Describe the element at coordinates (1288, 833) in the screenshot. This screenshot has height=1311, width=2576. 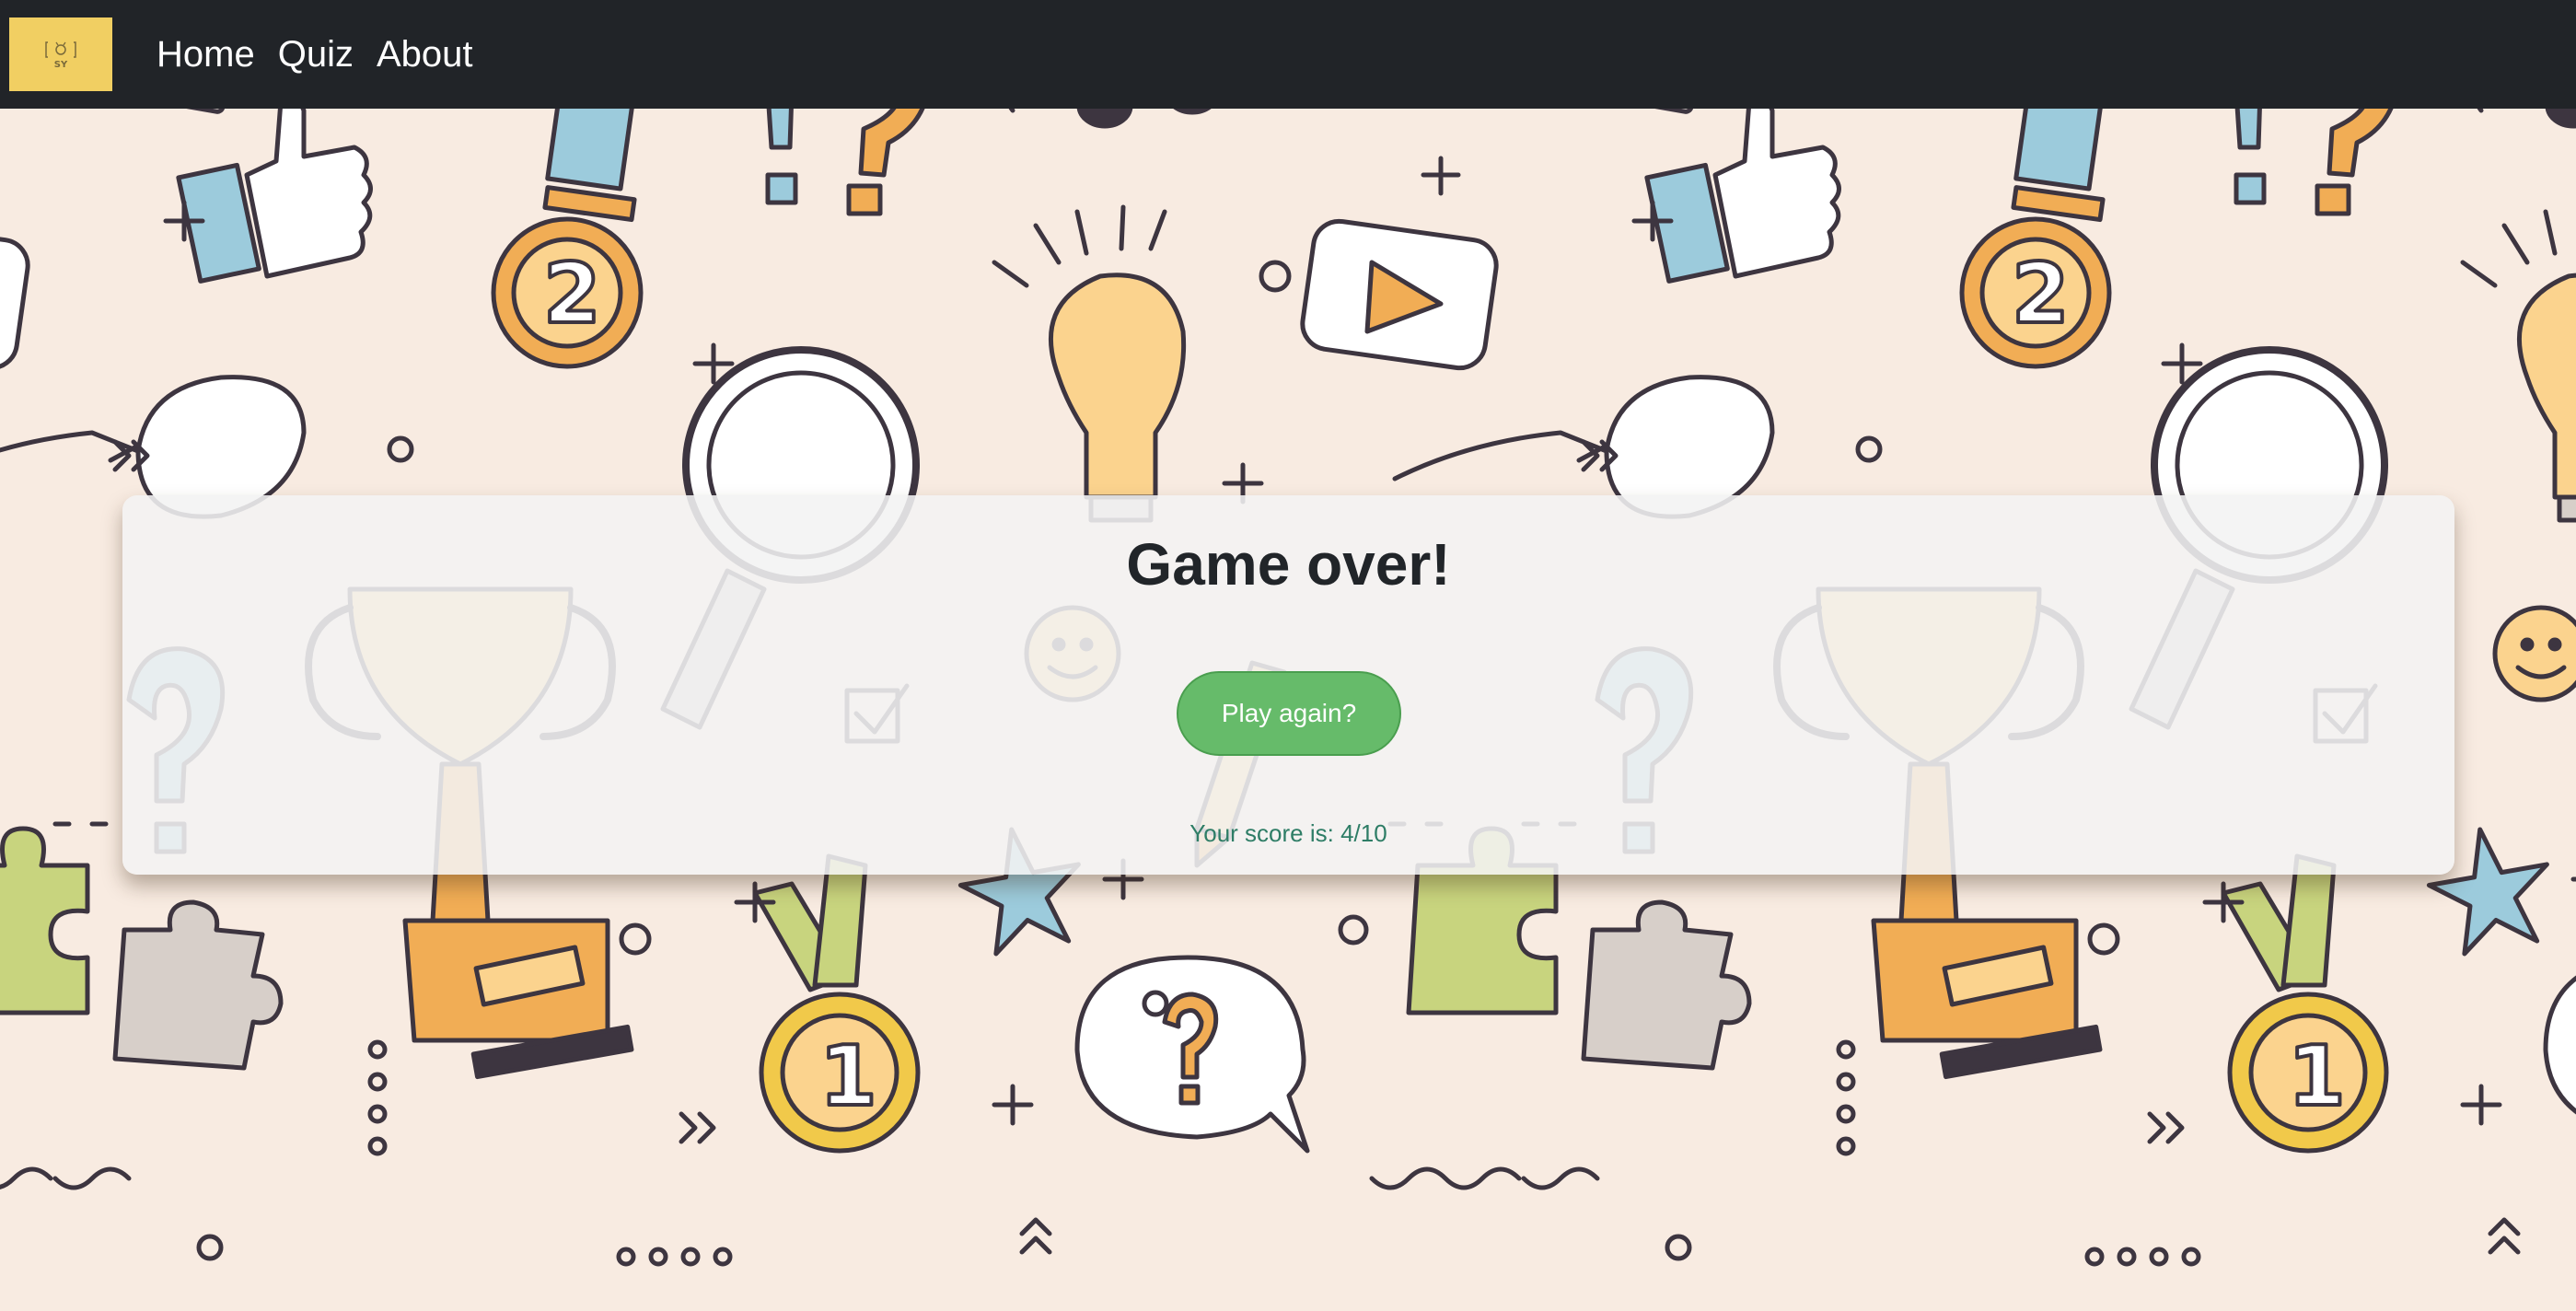
I see `score-text: Your score is: 4/10` at that location.